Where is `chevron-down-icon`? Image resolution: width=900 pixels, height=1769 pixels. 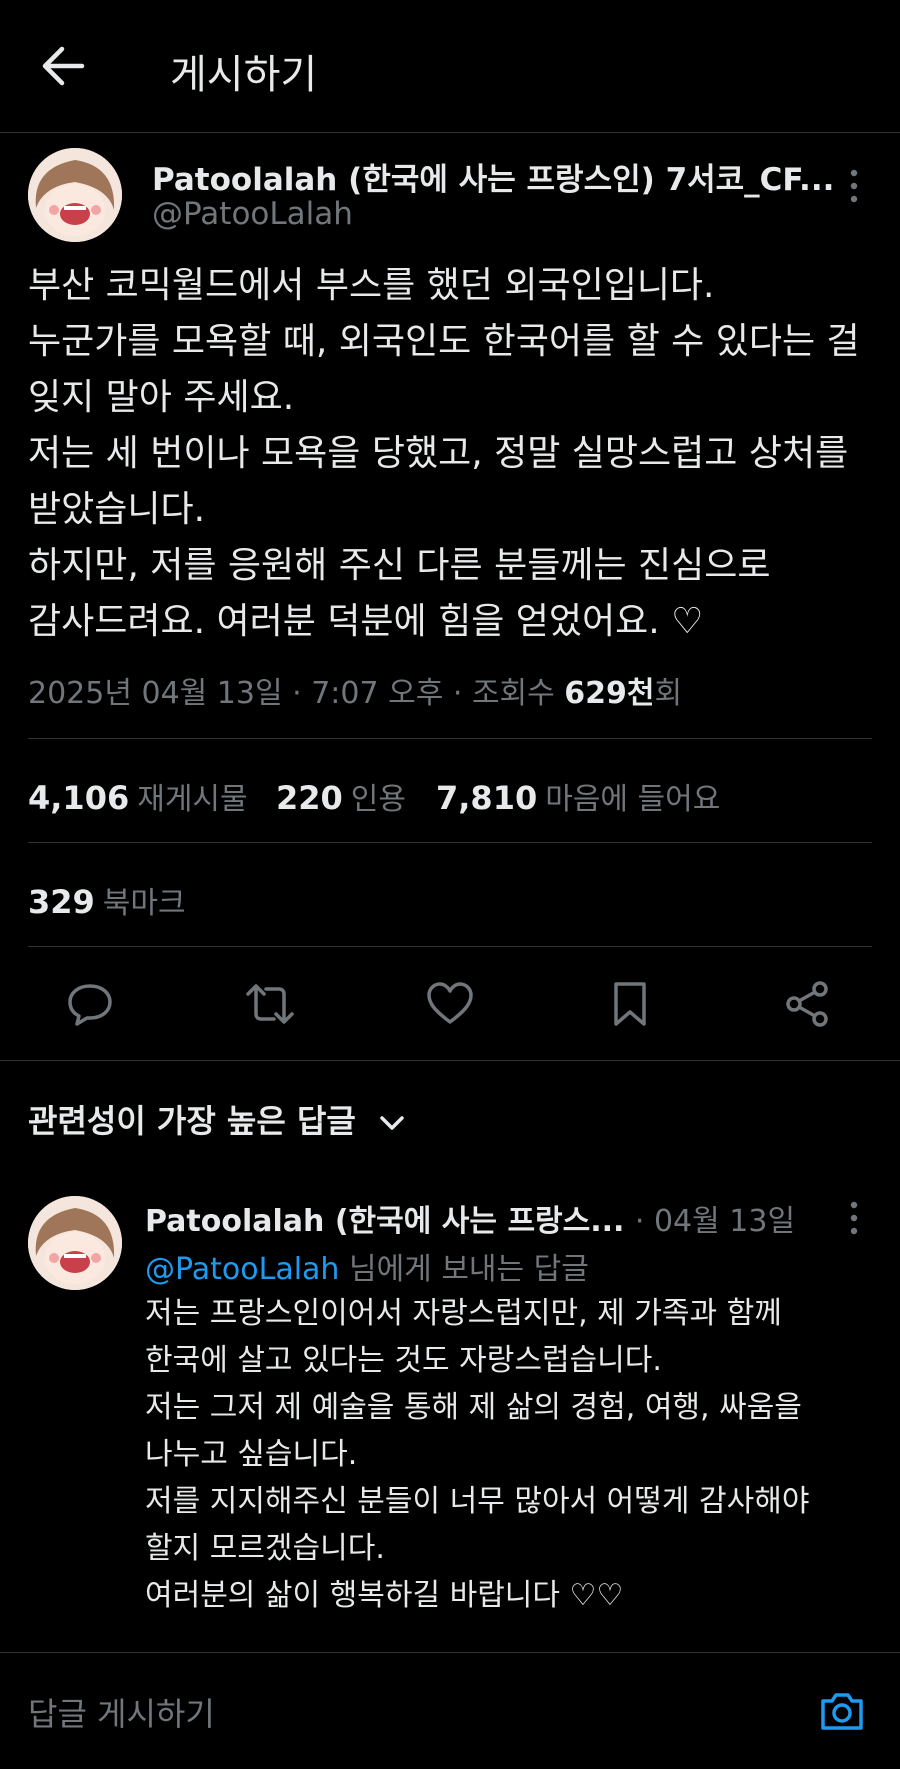 chevron-down-icon is located at coordinates (392, 1123).